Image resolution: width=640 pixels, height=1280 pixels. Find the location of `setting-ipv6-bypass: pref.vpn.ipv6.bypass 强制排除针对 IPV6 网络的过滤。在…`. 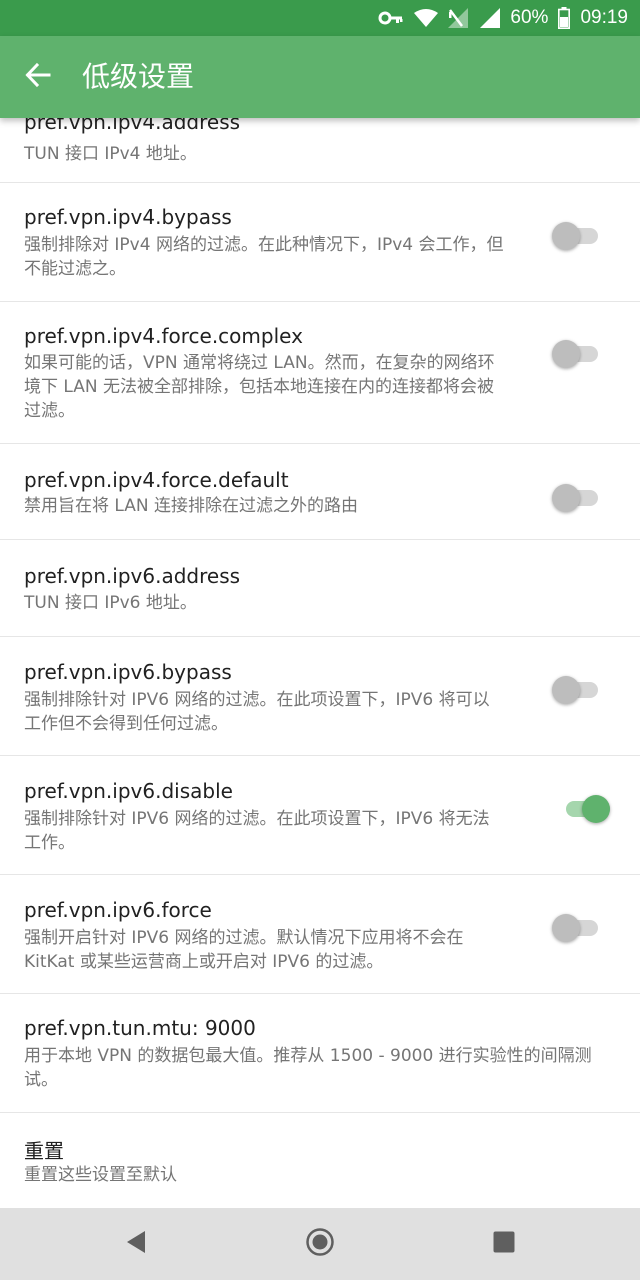

setting-ipv6-bypass: pref.vpn.ipv6.bypass 强制排除针对 IPV6 网络的过滤。在… is located at coordinates (320, 696).